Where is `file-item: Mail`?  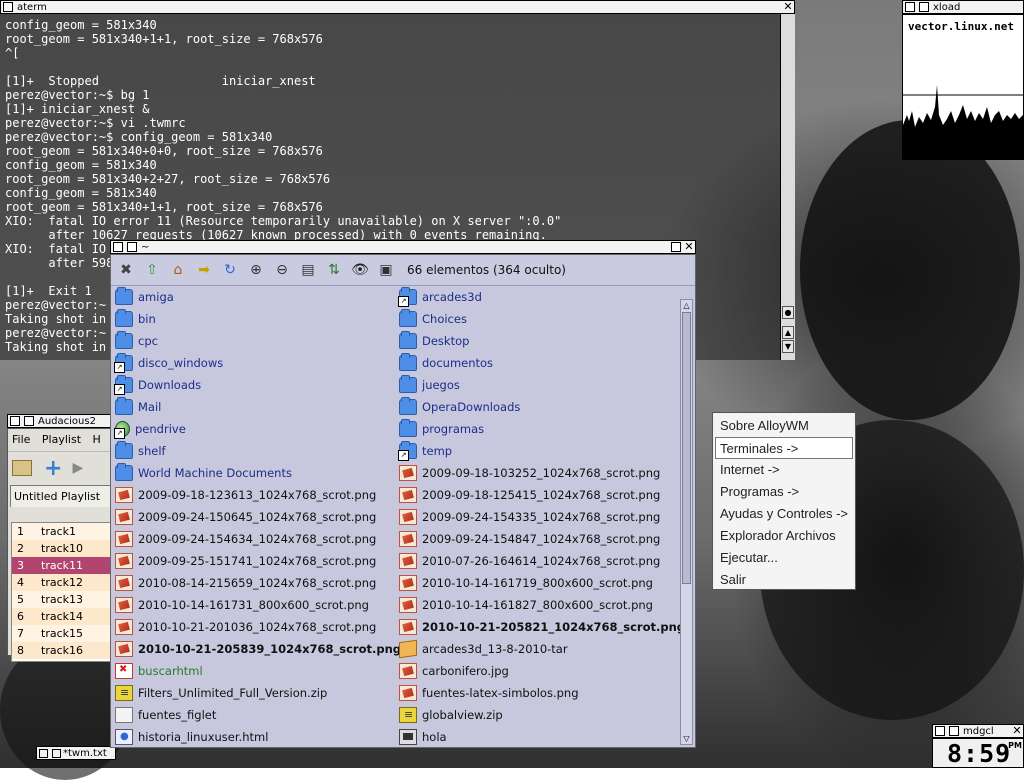
file-item: Mail is located at coordinates (253, 407).